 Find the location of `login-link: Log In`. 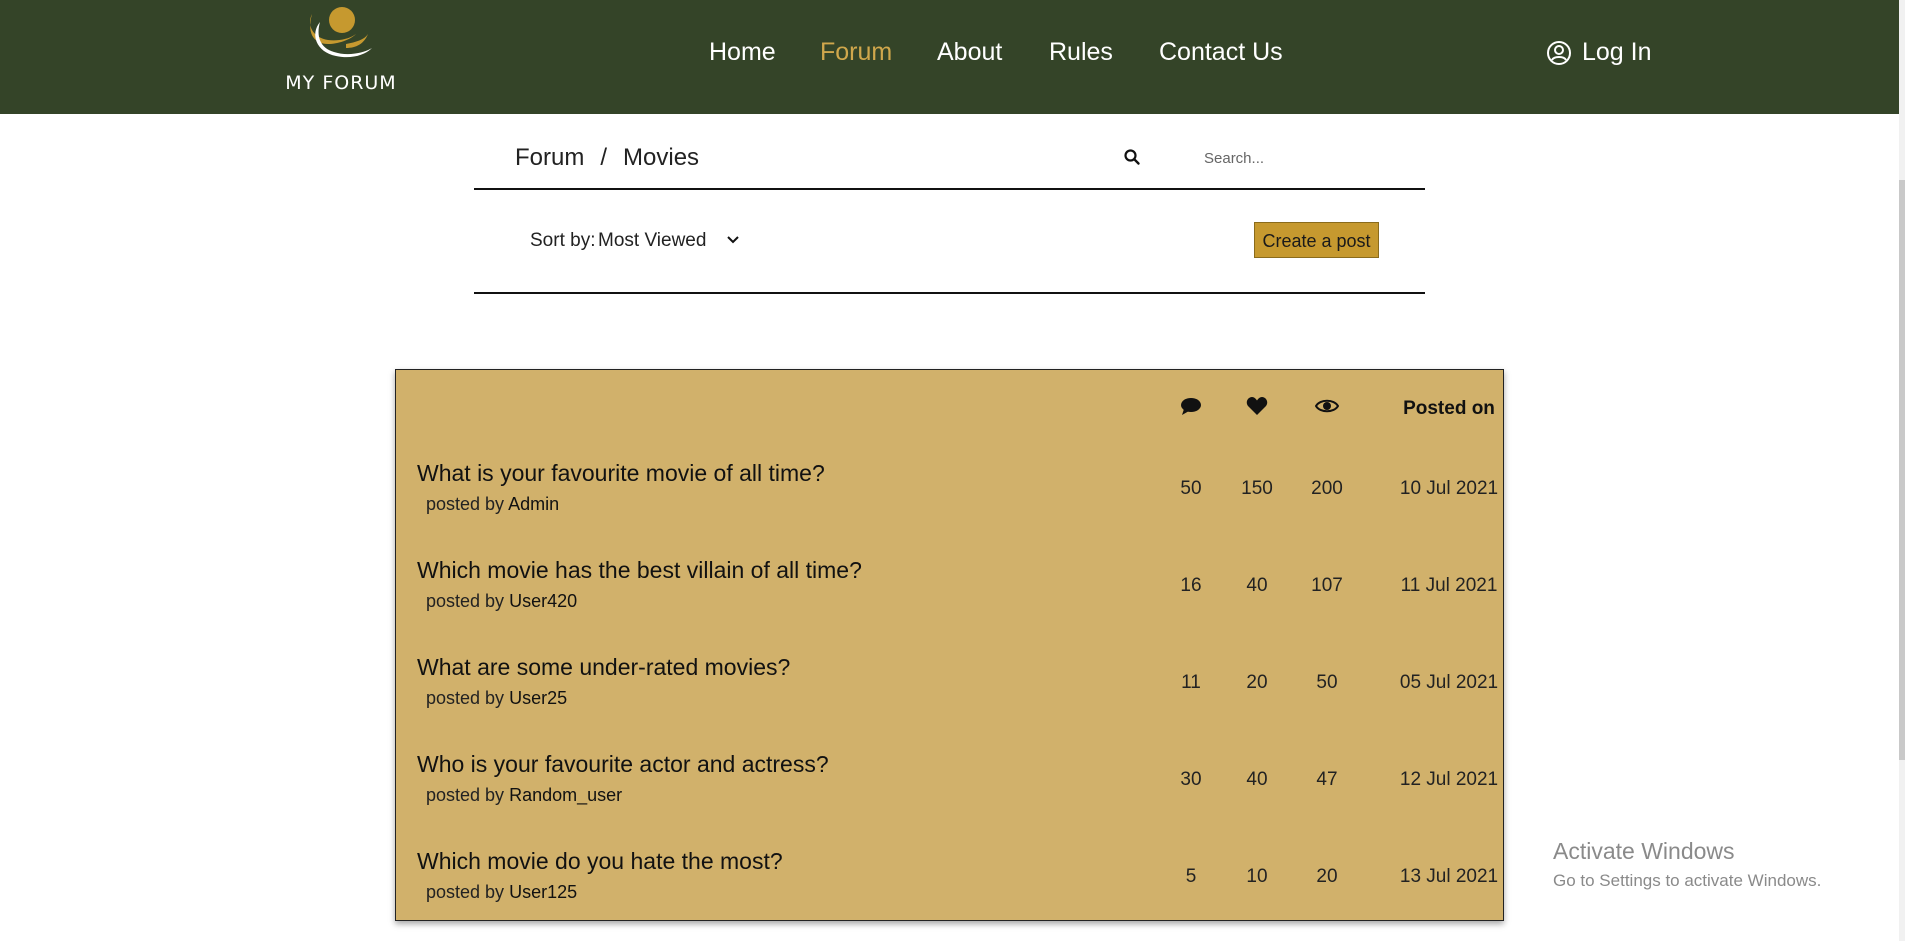

login-link: Log In is located at coordinates (1599, 52).